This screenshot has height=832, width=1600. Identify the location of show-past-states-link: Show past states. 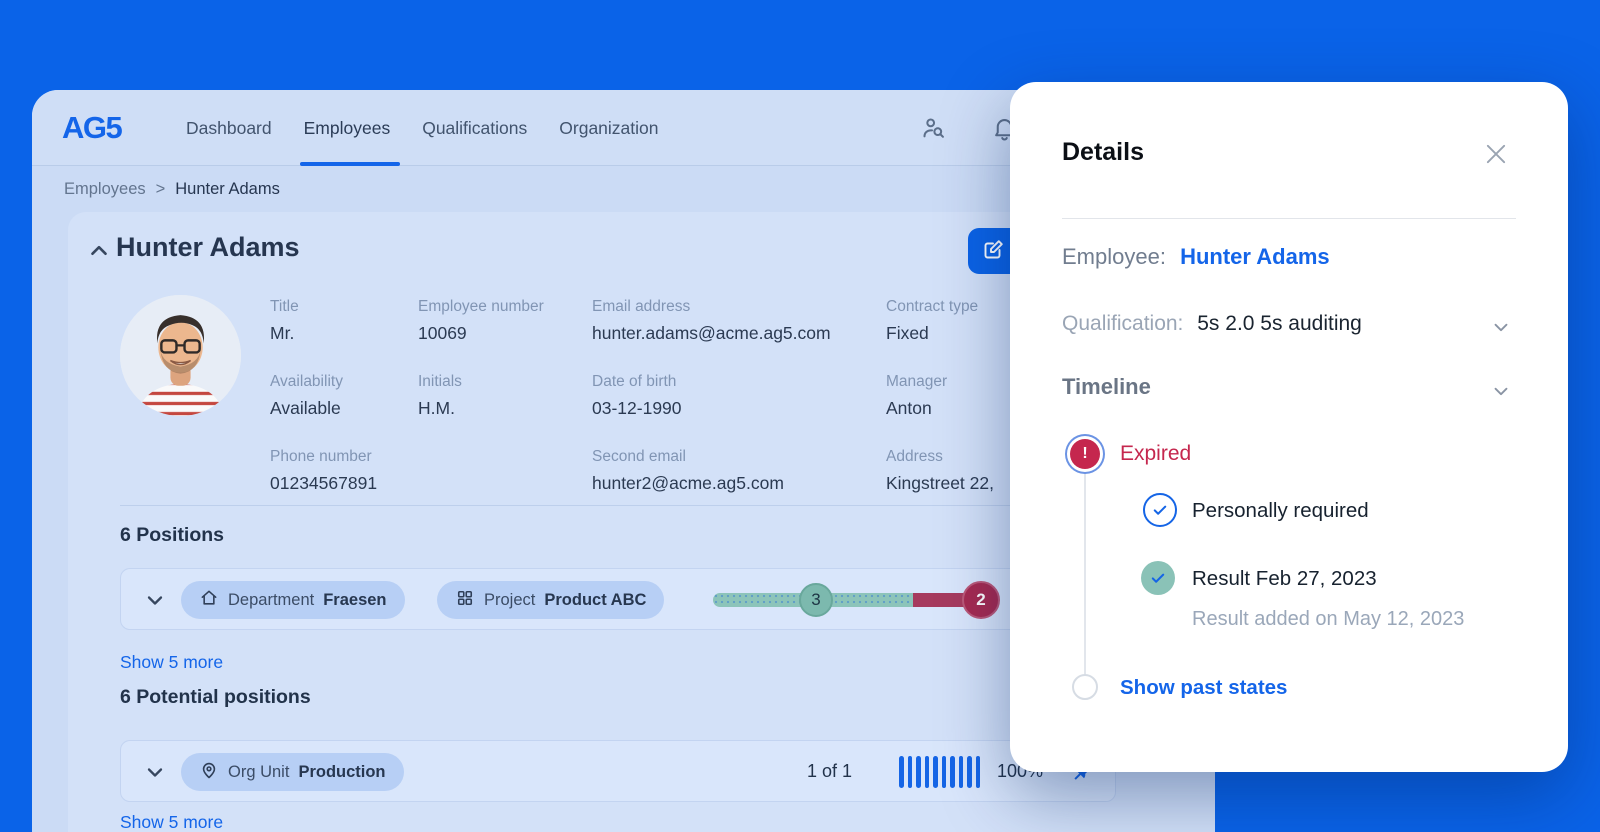
(1203, 688).